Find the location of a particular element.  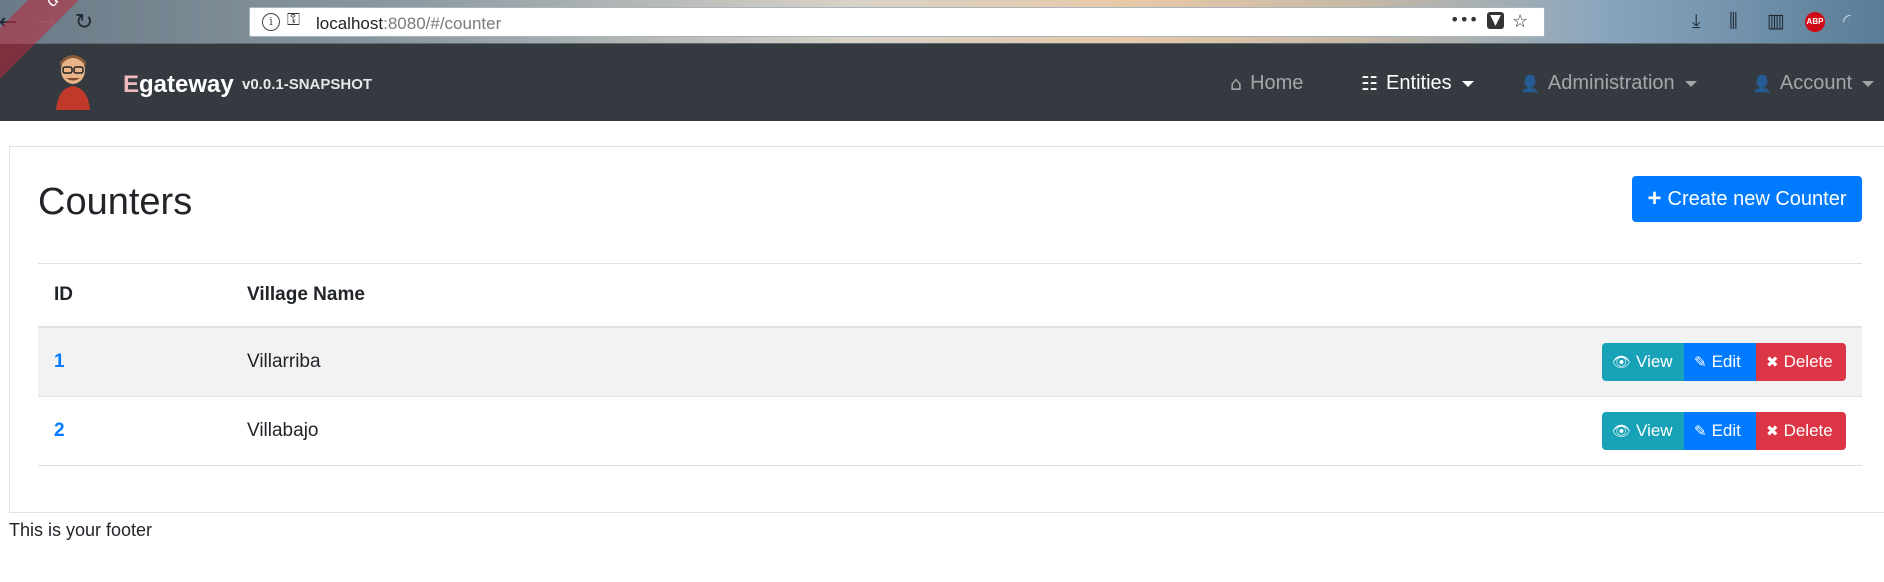

app-version: v0.0.1-SNAPSHOT is located at coordinates (307, 84).